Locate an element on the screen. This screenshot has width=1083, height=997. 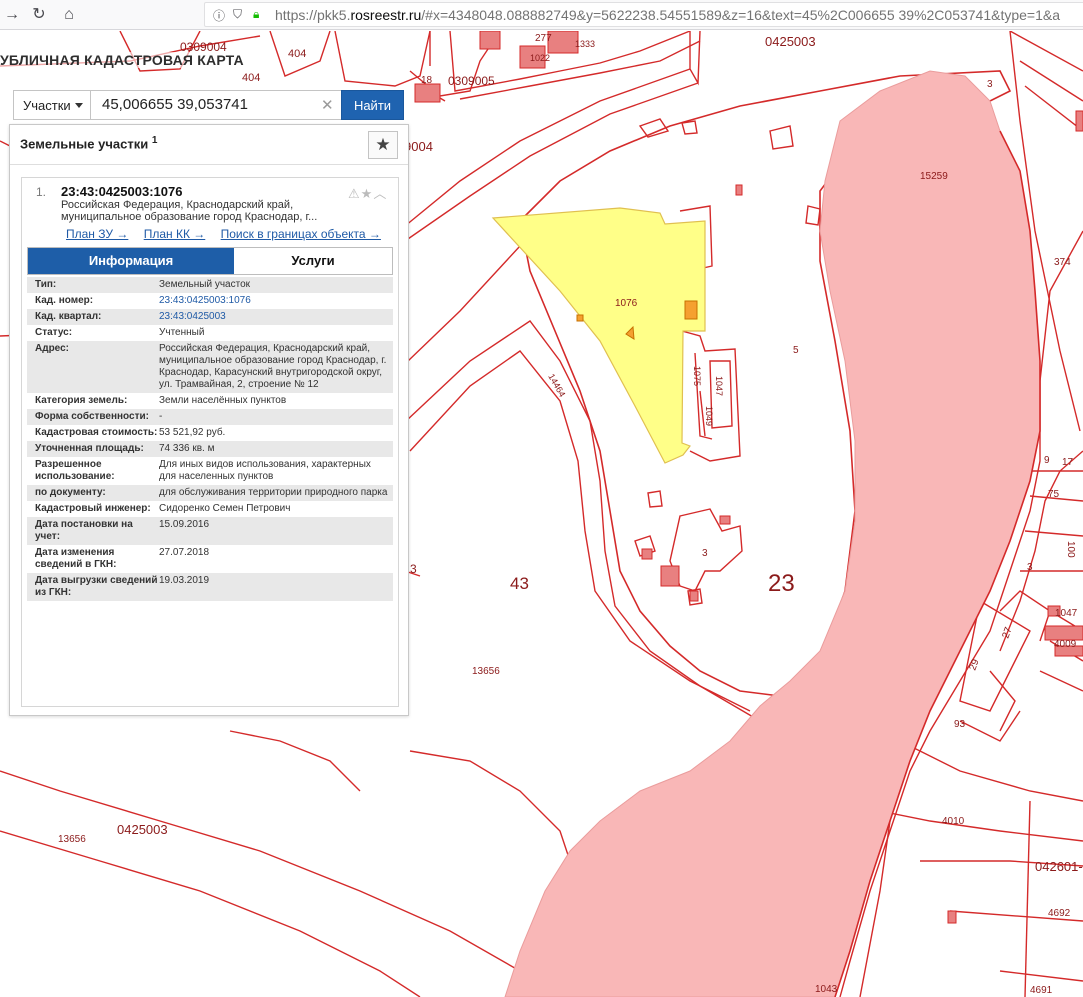
table-row: Форма собственности: - is located at coordinates (210, 417).